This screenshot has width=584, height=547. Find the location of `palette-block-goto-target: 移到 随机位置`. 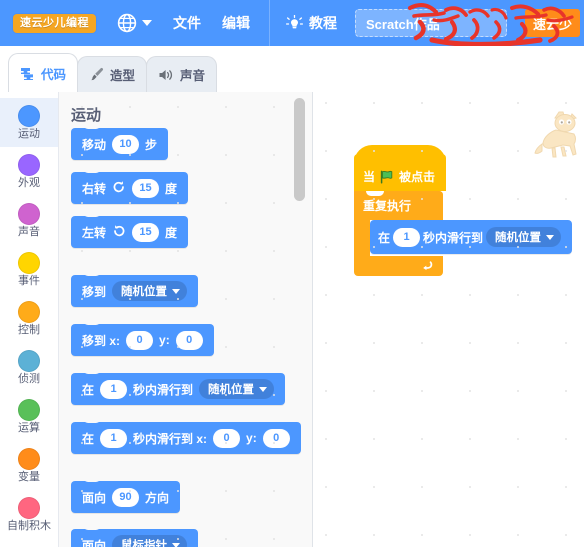

palette-block-goto-target: 移到 随机位置 is located at coordinates (135, 289).